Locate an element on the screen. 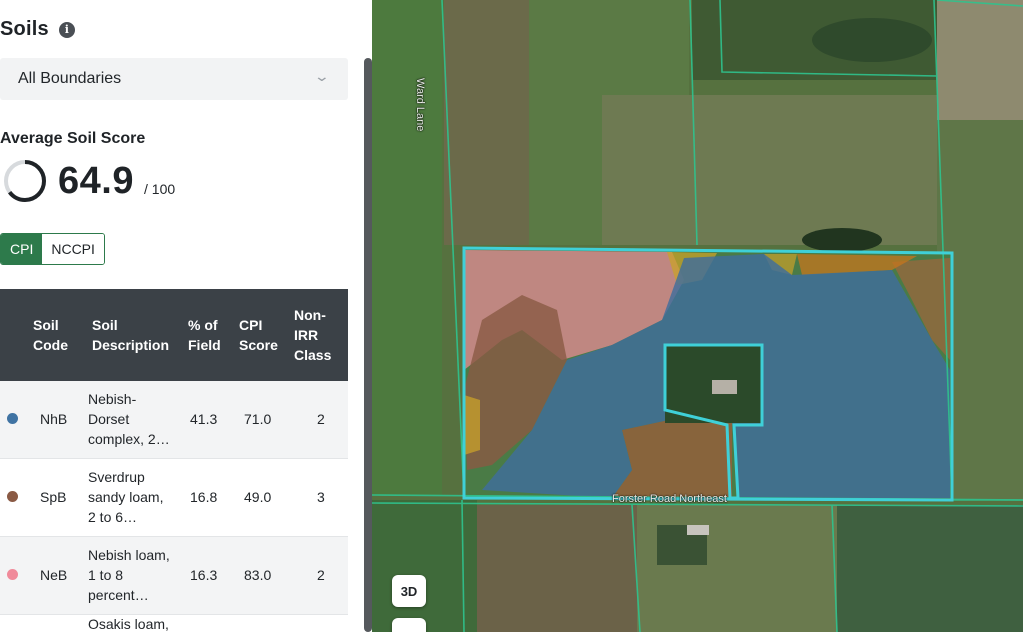 Image resolution: width=1023 pixels, height=632 pixels. soil-code: NhB is located at coordinates (54, 419).